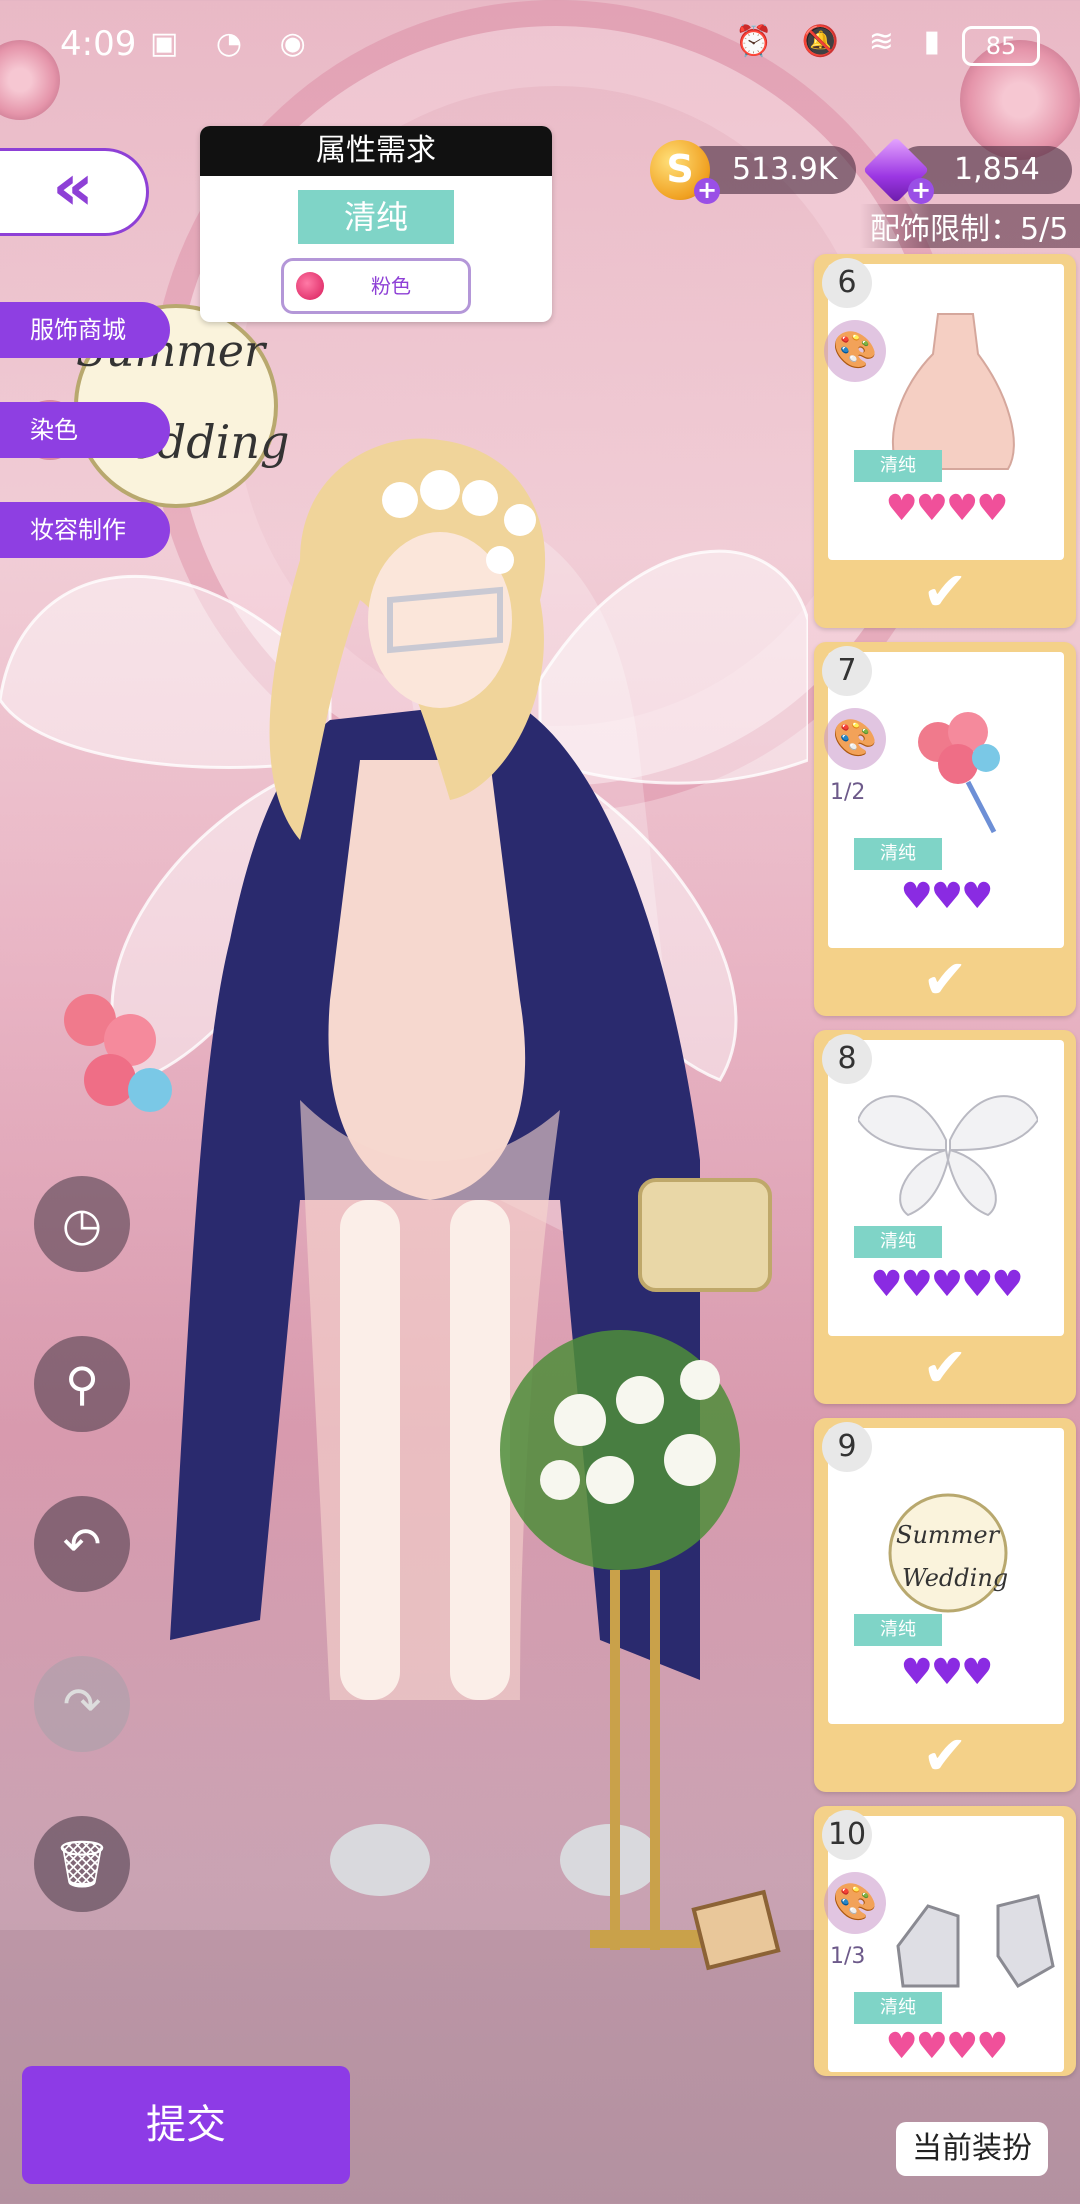 Image resolution: width=1080 pixels, height=2204 pixels. I want to click on summer-wedding-badge-icon: Summer Wedding, so click(948, 1553).